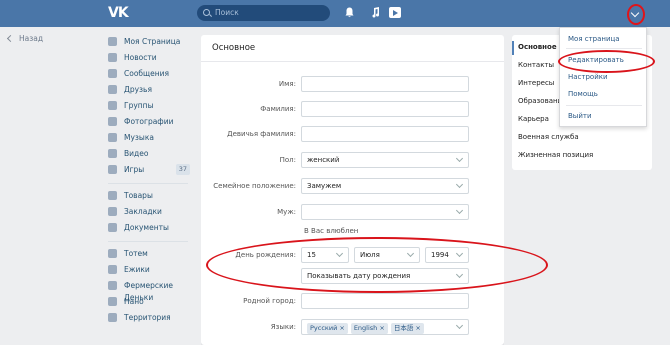 This screenshot has height=345, width=670. Describe the element at coordinates (139, 137) in the screenshot. I see `sidebar-item-label: Музыка` at that location.